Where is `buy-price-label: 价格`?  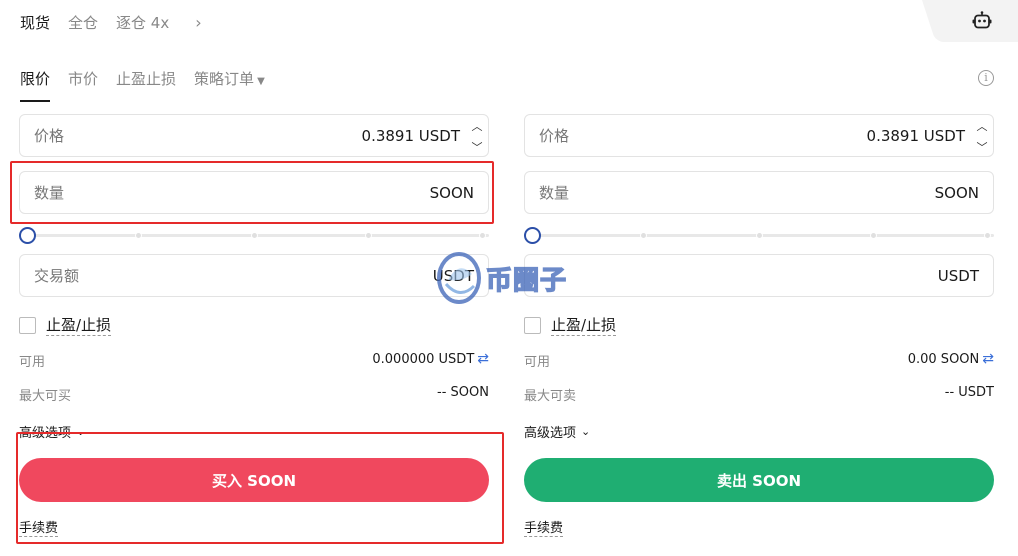
buy-price-label: 价格 is located at coordinates (49, 136).